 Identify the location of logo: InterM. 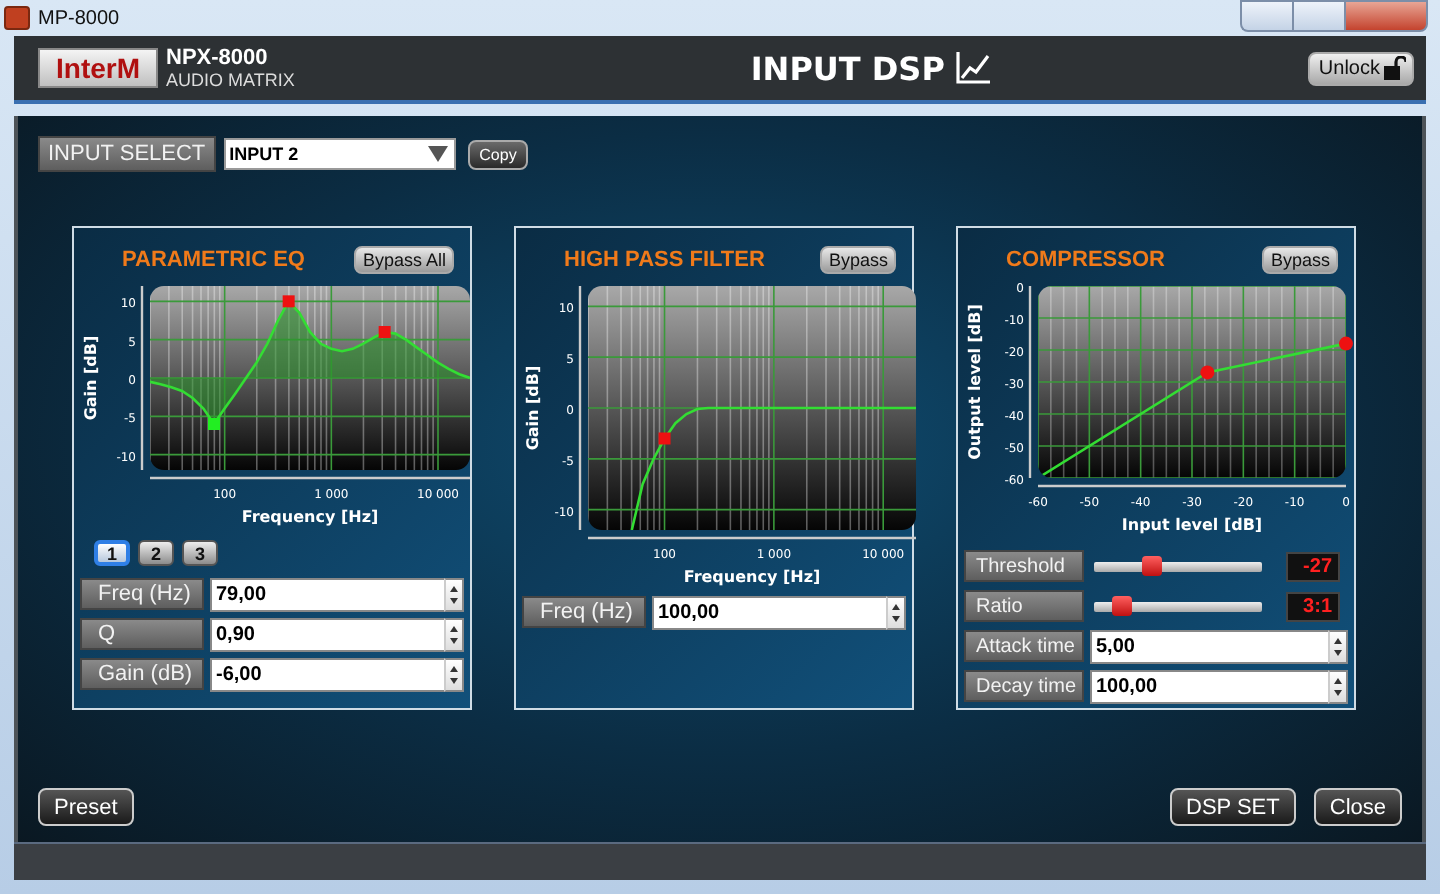
(98, 68).